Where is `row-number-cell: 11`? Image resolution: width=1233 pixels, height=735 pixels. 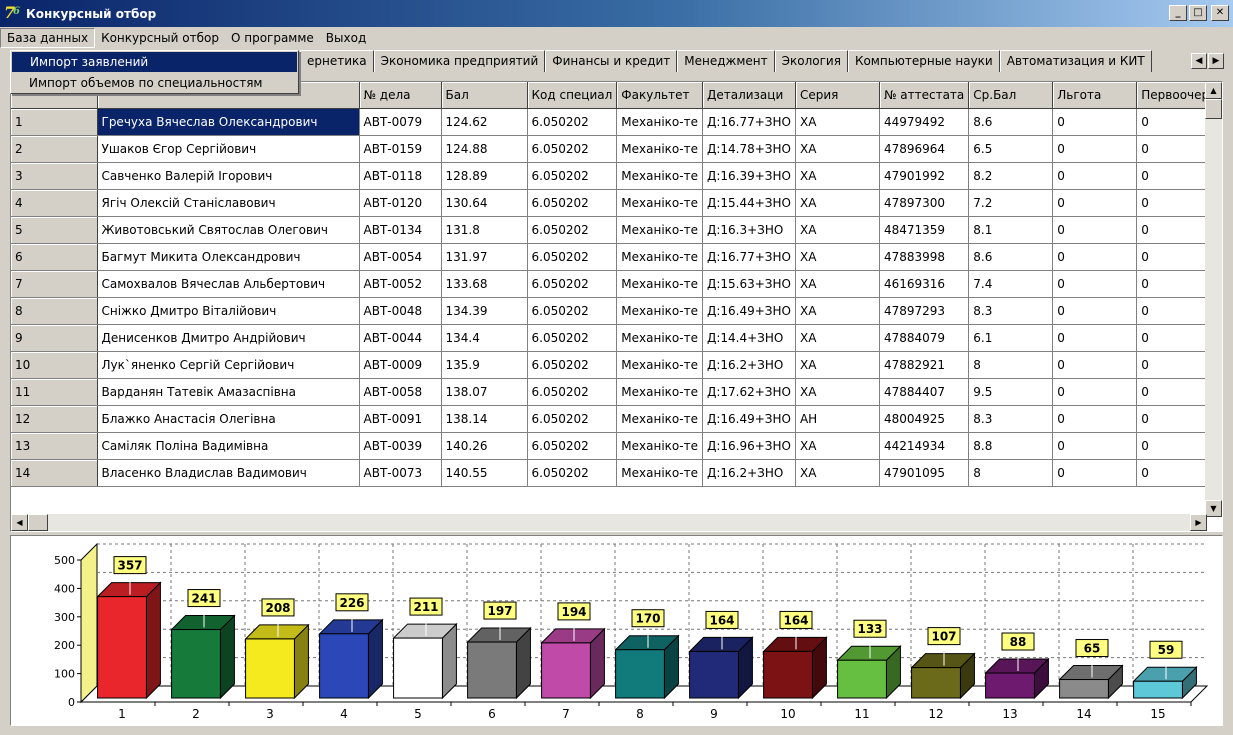 row-number-cell: 11 is located at coordinates (54, 392).